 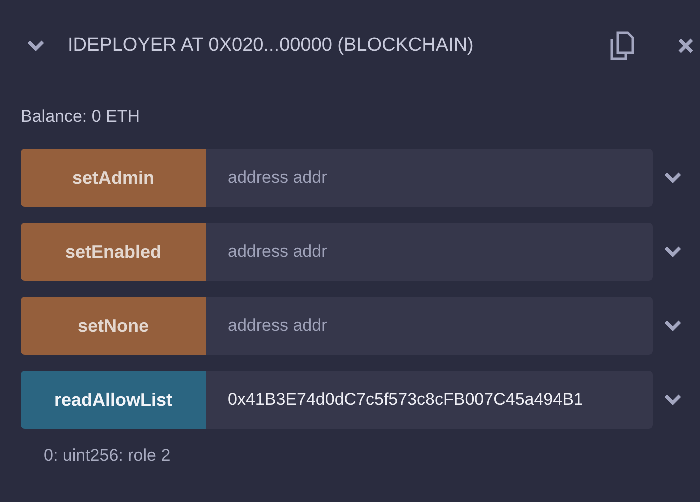 I want to click on function-button: setNone, so click(x=113, y=326).